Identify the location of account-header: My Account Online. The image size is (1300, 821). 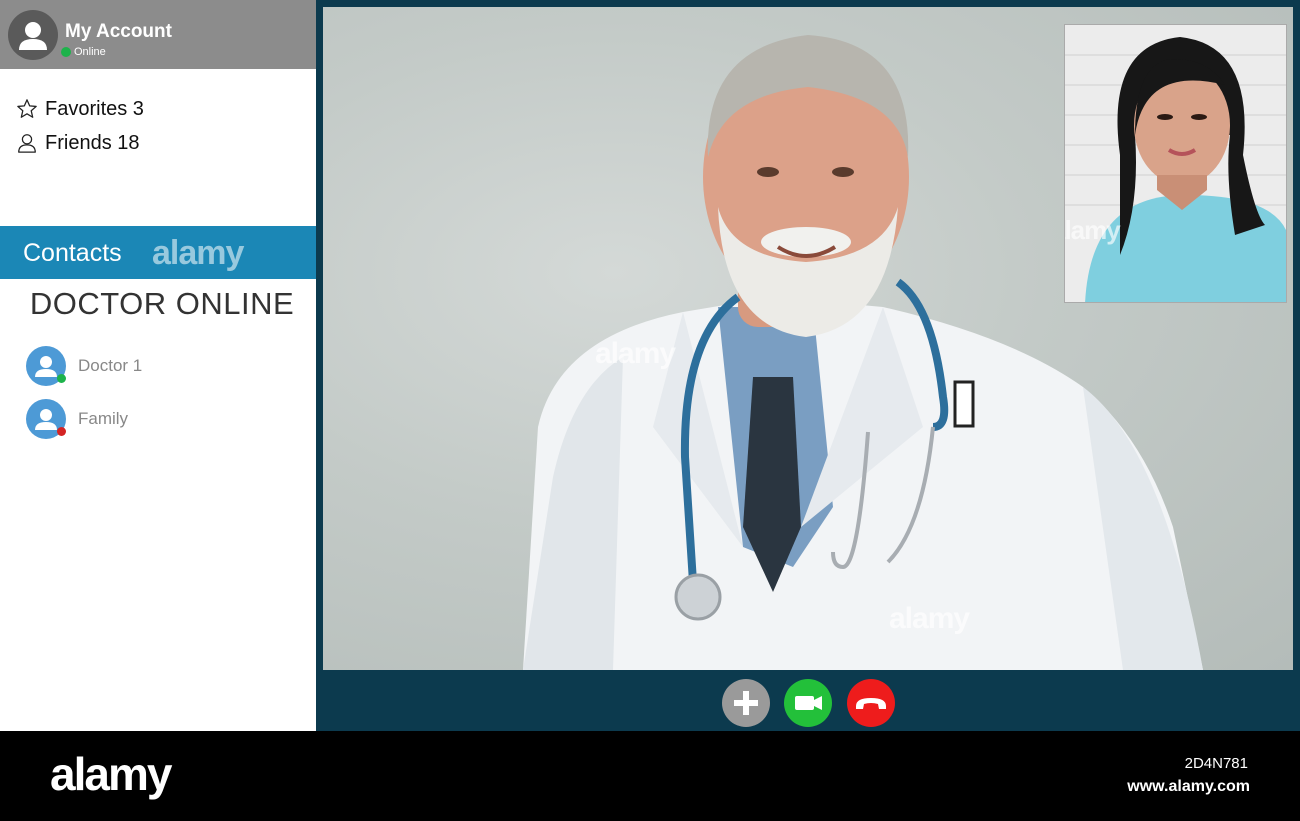
(158, 34).